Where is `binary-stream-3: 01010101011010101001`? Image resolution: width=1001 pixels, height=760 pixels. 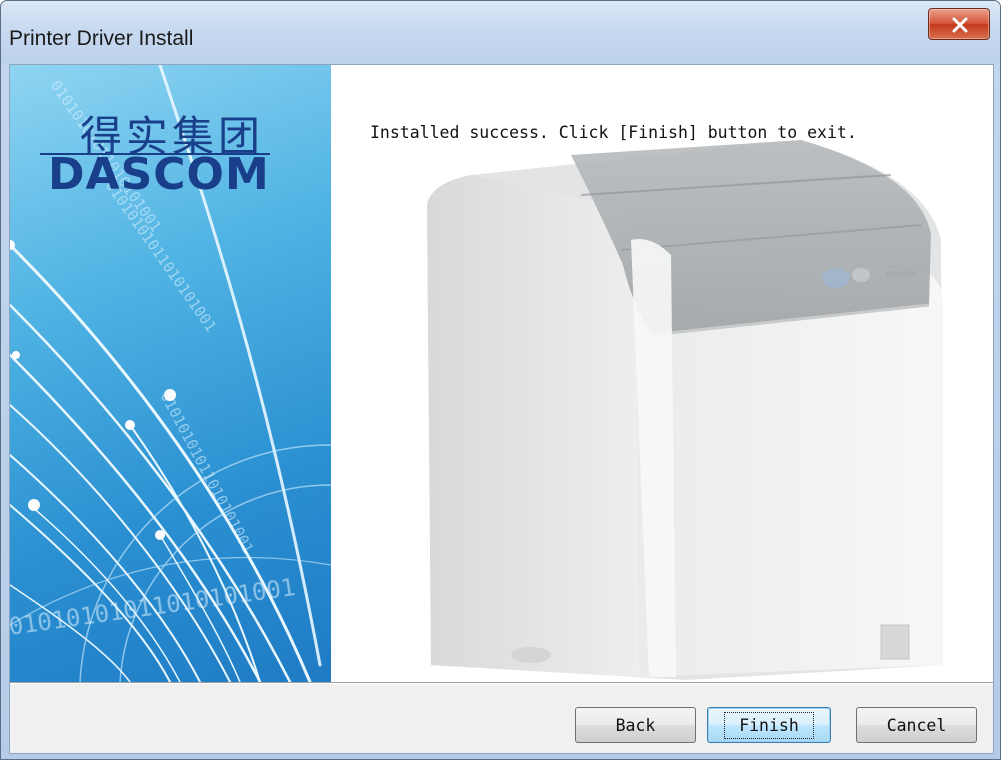 binary-stream-3: 01010101011010101001 is located at coordinates (206, 472).